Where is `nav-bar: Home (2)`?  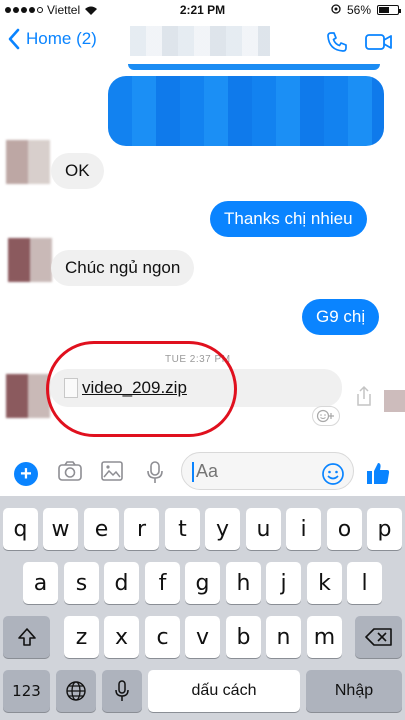 nav-bar: Home (2) is located at coordinates (202, 42).